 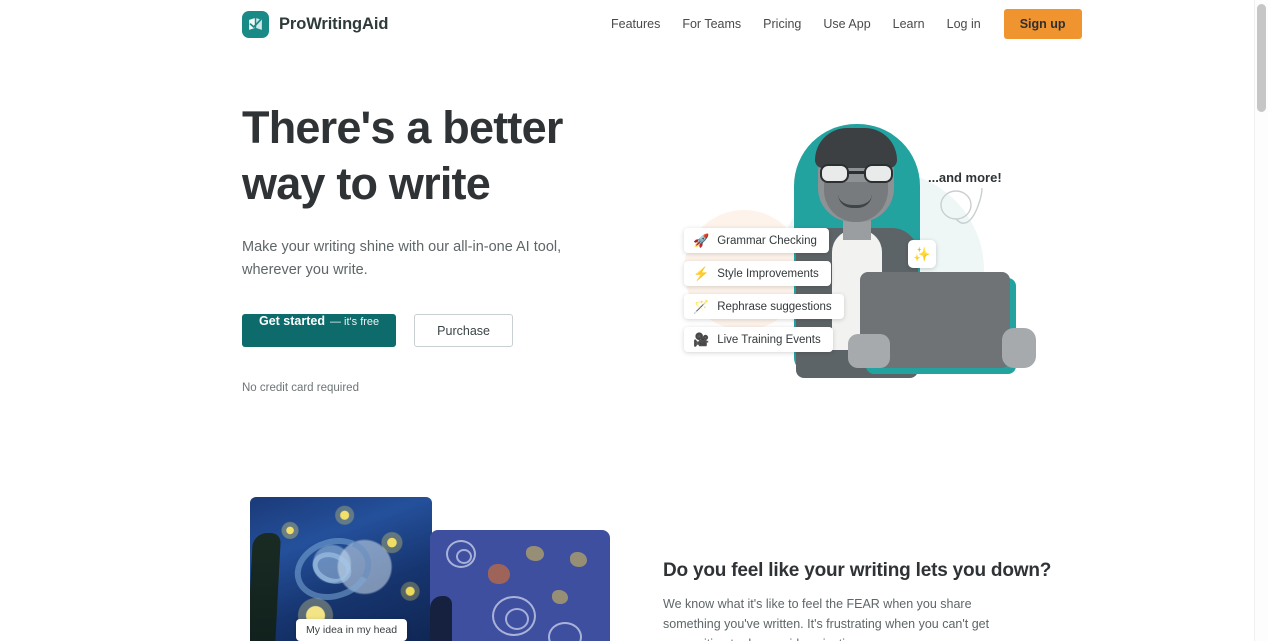 What do you see at coordinates (402, 127) in the screenshot?
I see `hero-title-line-1: There's a better` at bounding box center [402, 127].